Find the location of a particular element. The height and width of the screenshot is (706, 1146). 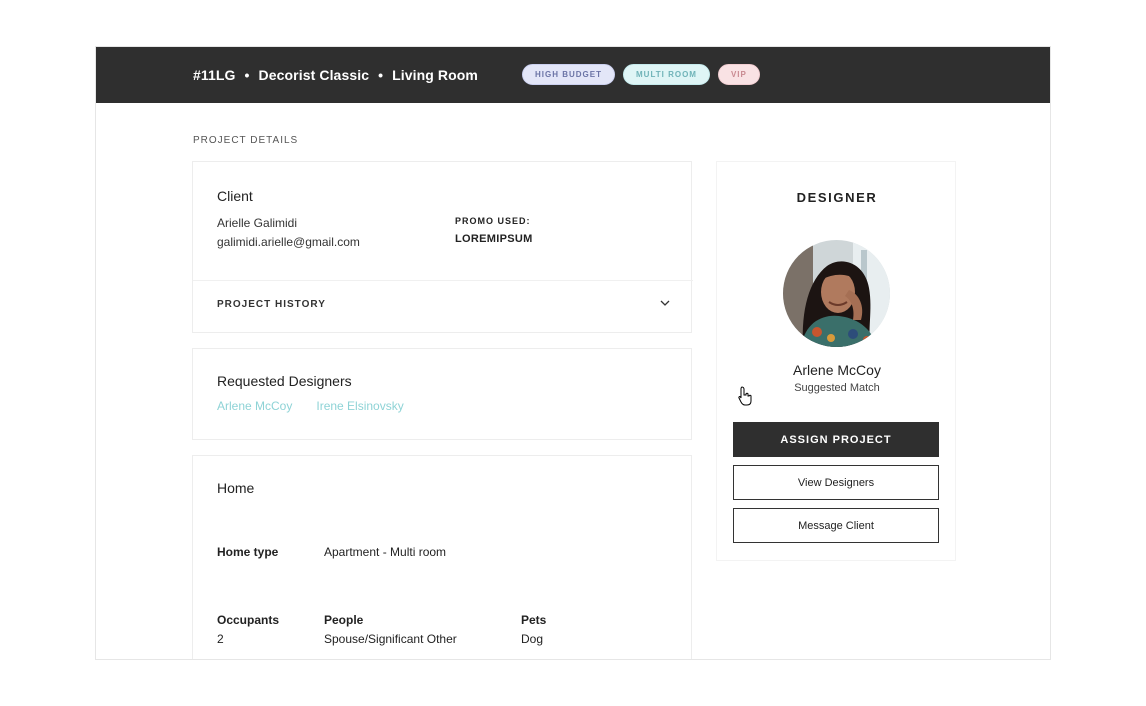

people-value: Spouse/Significant Other is located at coordinates (390, 639).